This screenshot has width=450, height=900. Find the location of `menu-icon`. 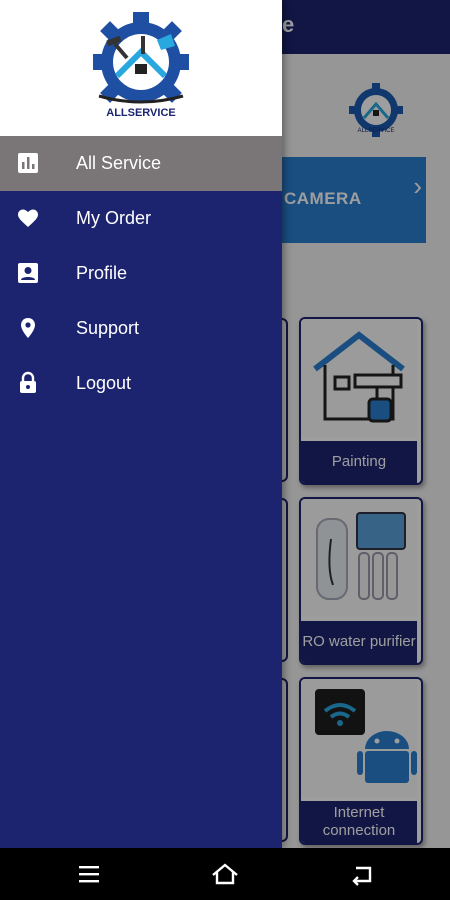

menu-icon is located at coordinates (89, 874).